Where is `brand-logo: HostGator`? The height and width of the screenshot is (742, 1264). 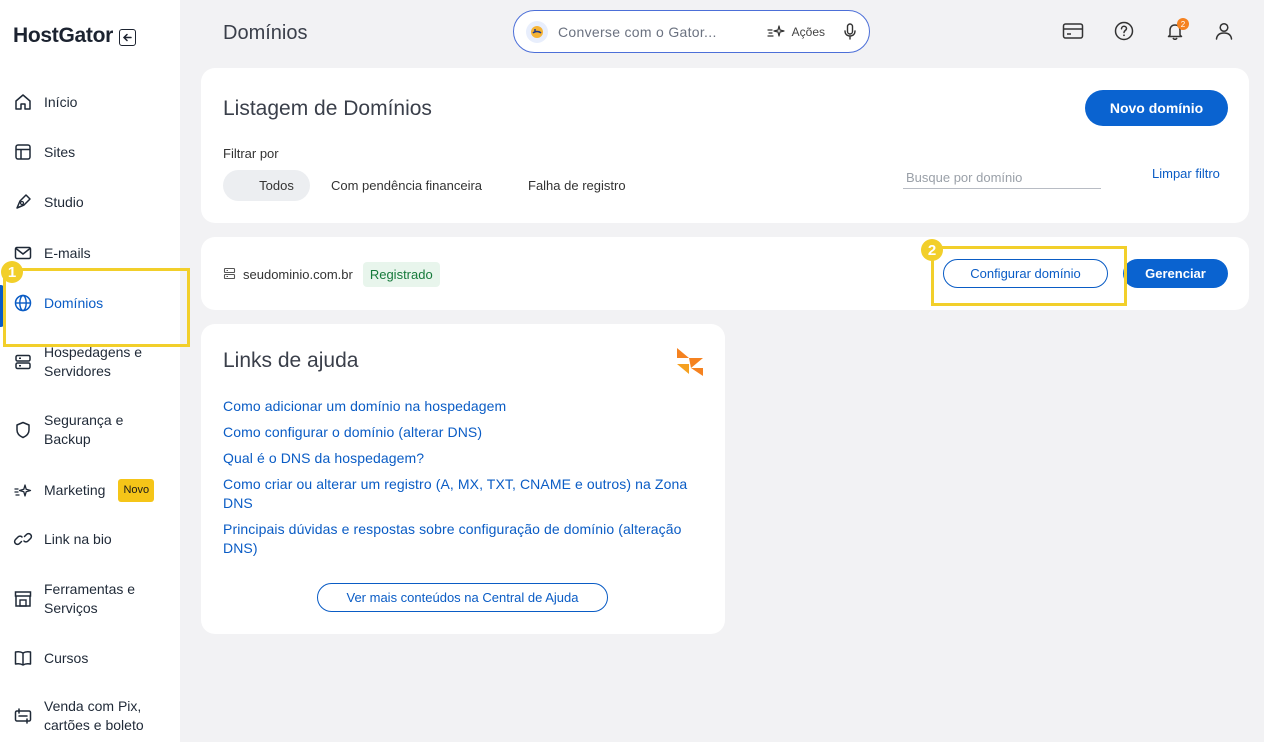 brand-logo: HostGator is located at coordinates (74, 36).